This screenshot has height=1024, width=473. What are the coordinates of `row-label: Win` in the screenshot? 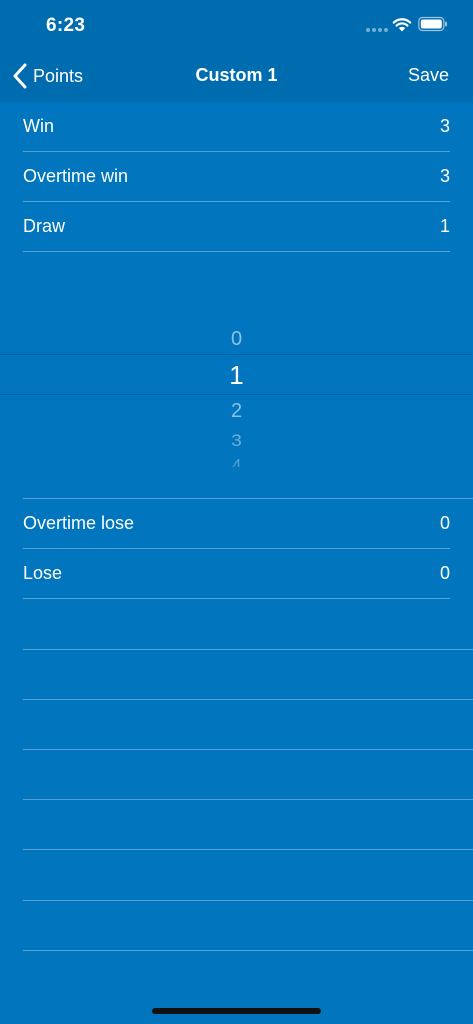 It's located at (38, 126).